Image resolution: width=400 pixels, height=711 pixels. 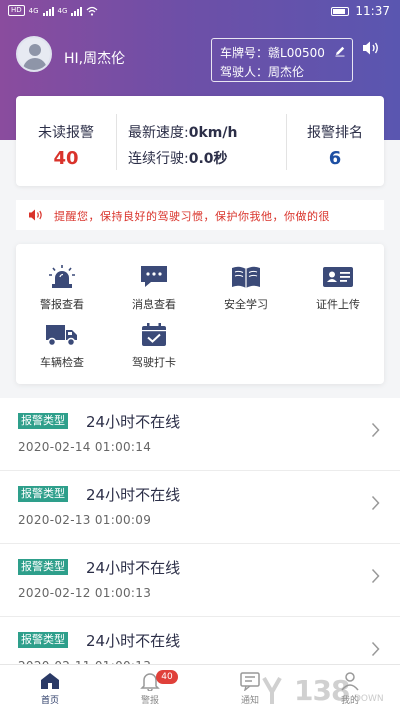 What do you see at coordinates (62, 362) in the screenshot?
I see `menu-label: 车辆检查` at bounding box center [62, 362].